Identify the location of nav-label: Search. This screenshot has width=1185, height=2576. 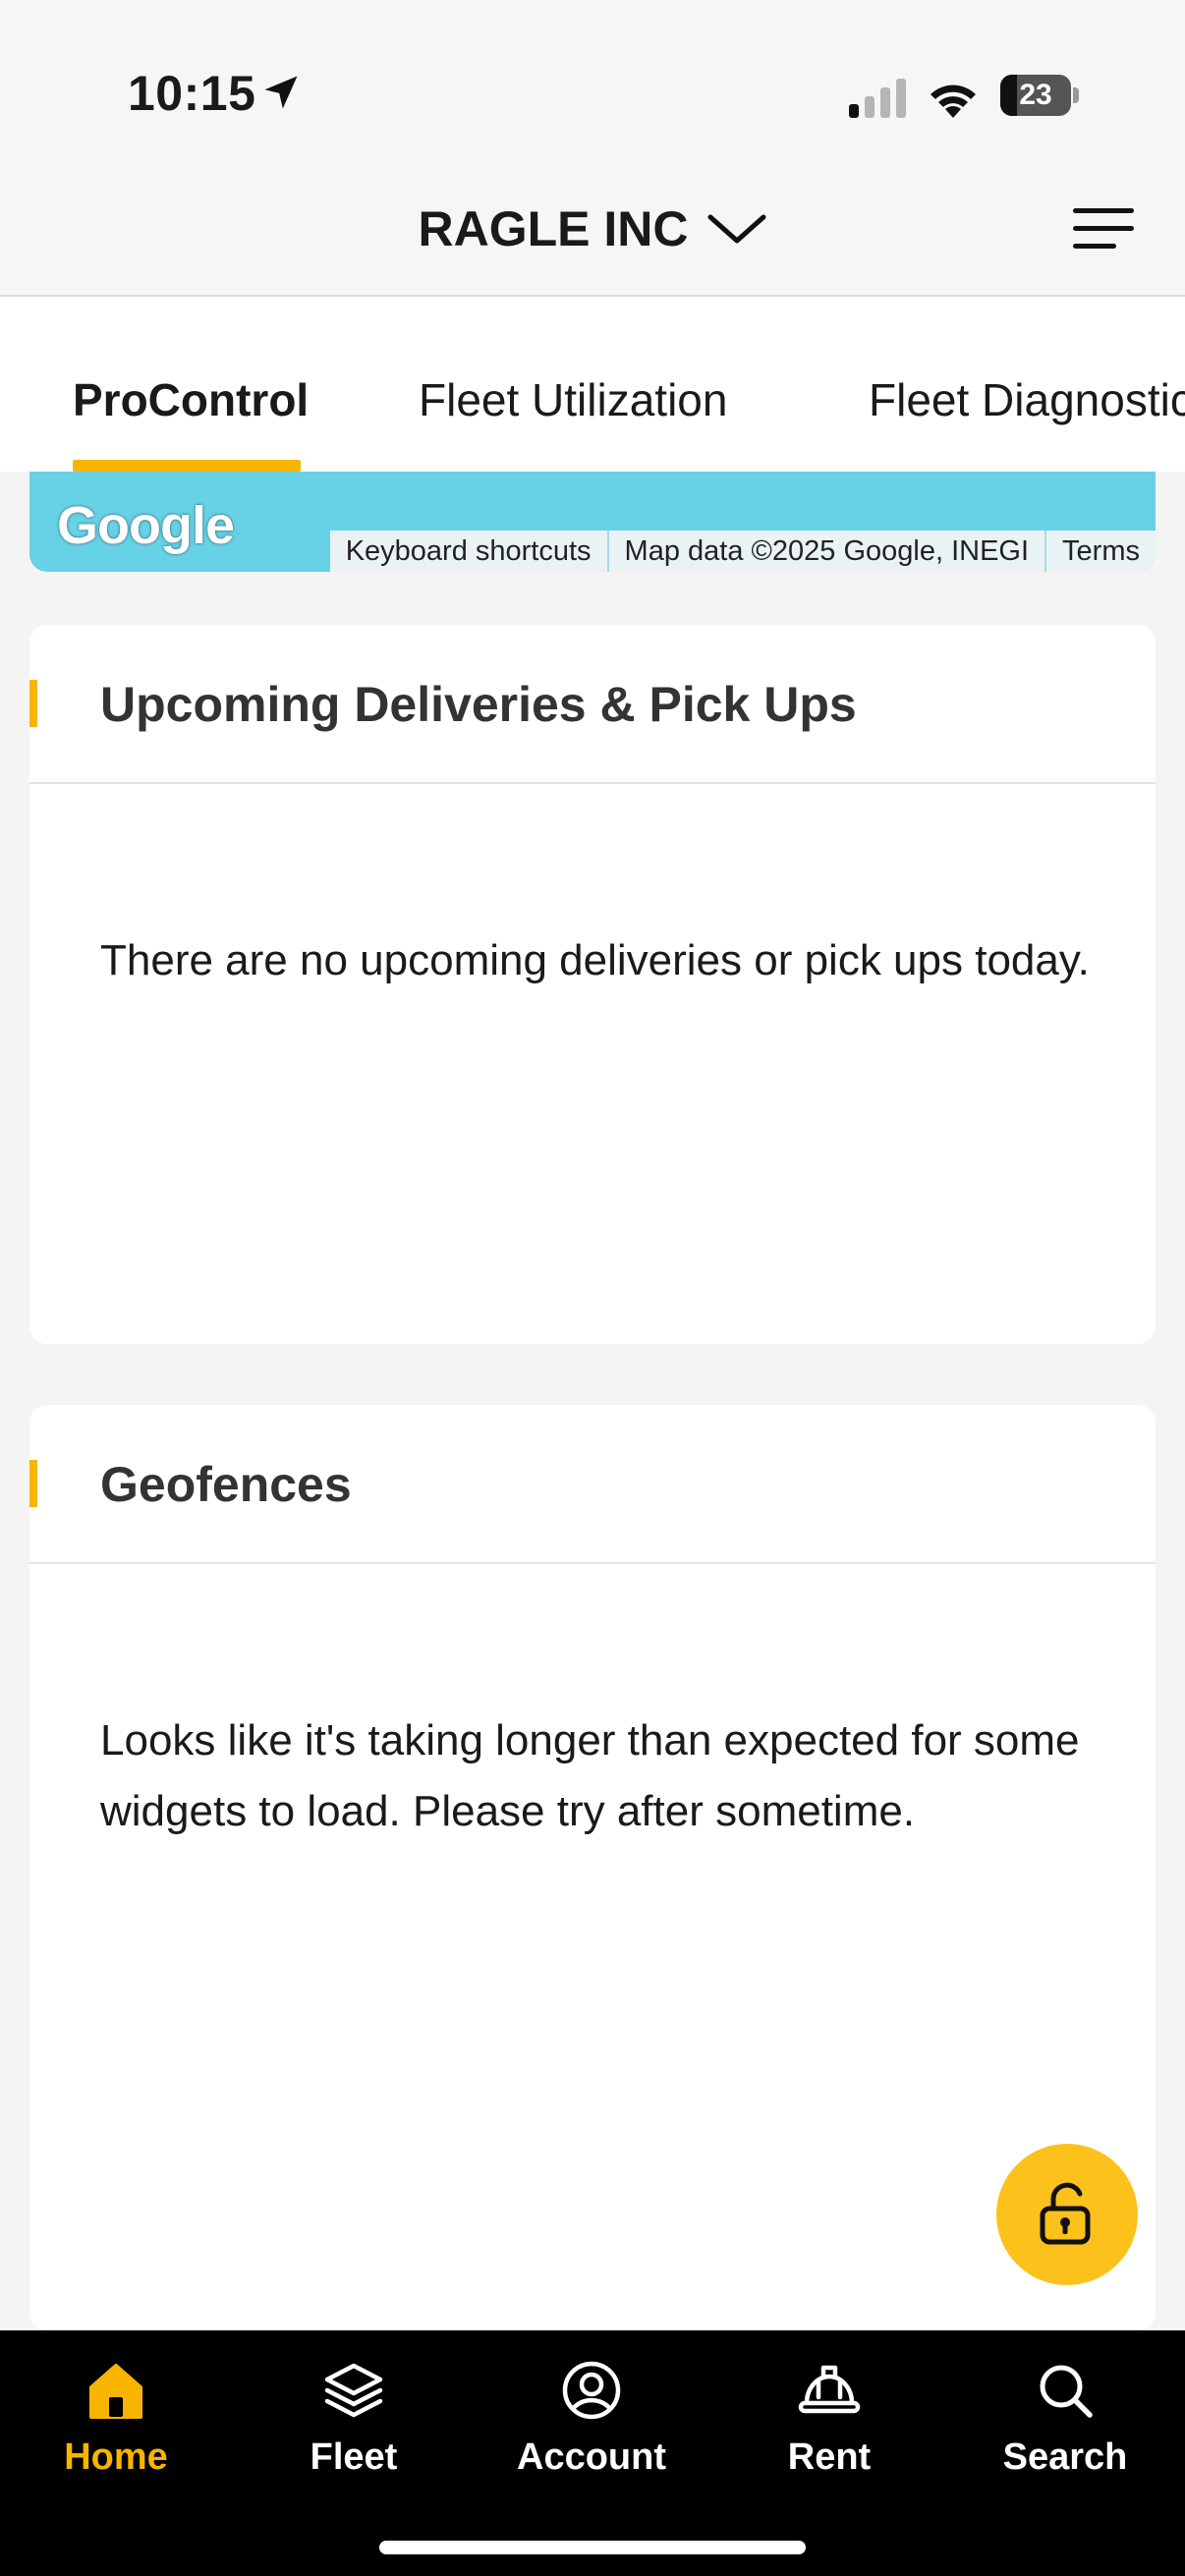
(1065, 2457).